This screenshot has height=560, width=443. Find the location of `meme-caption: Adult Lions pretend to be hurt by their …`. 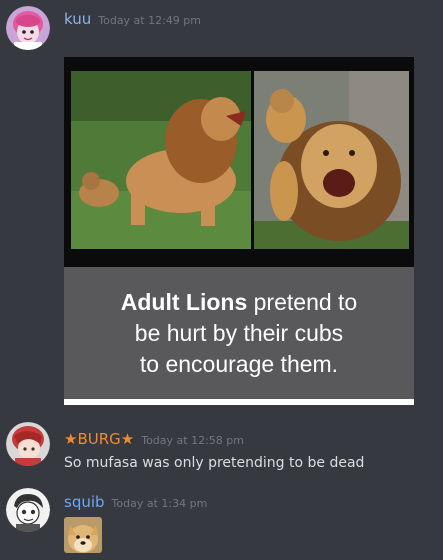

meme-caption: Adult Lions pretend to be hurt by their … is located at coordinates (239, 333).